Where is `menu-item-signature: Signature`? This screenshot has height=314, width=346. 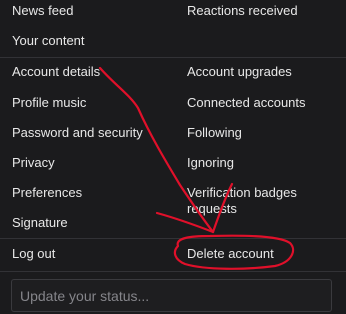 menu-item-signature: Signature is located at coordinates (40, 223).